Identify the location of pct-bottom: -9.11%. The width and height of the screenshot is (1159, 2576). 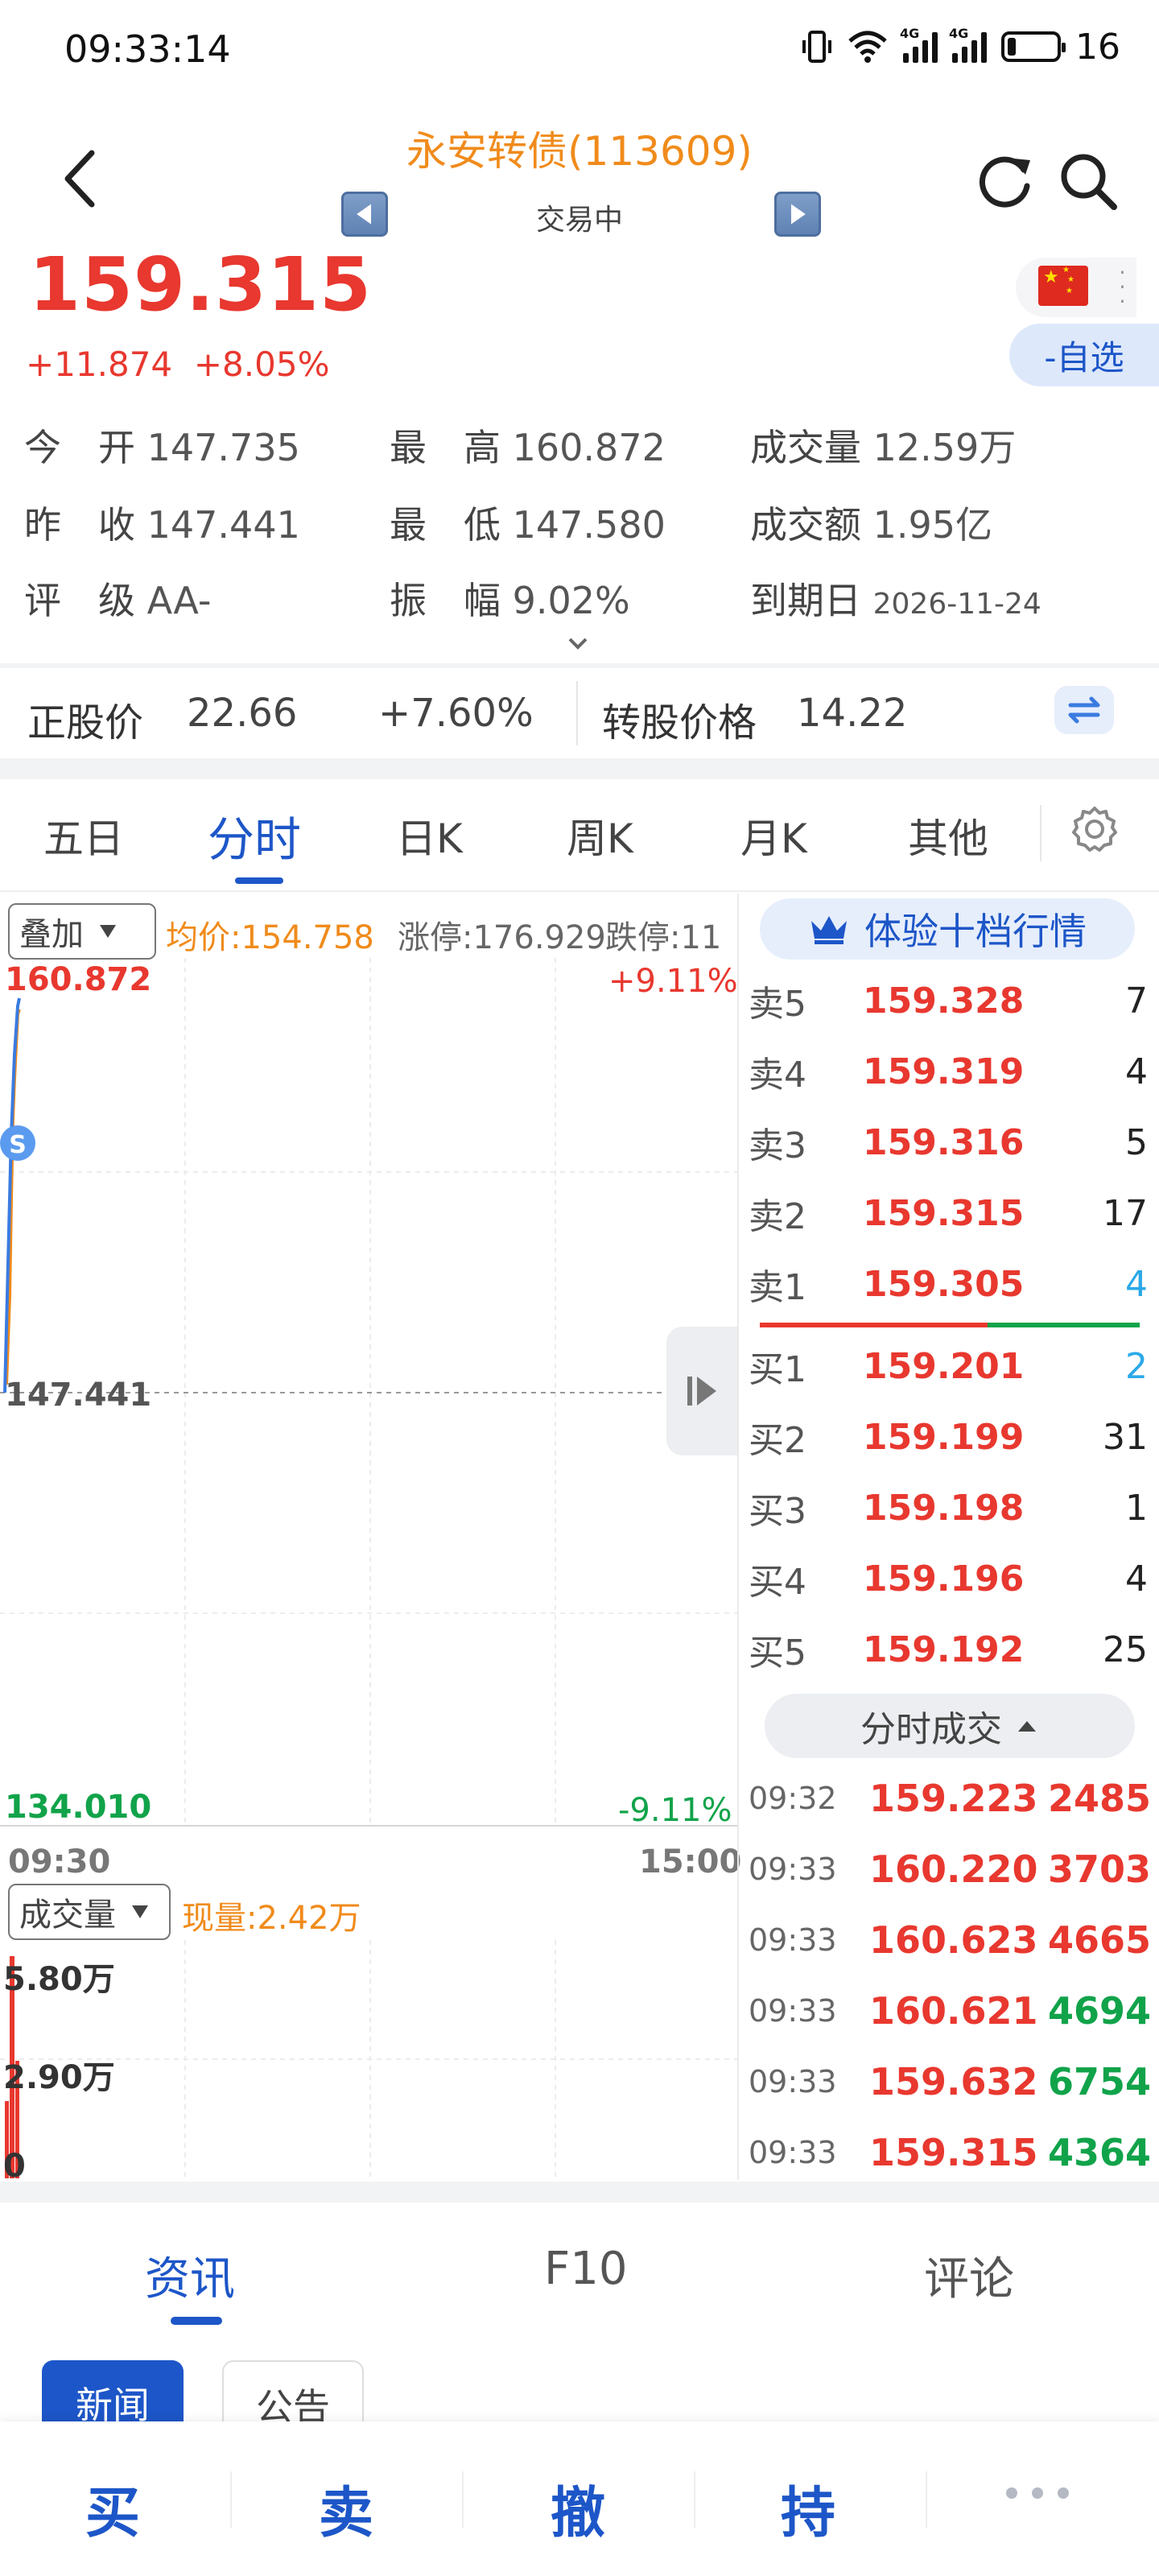
(675, 1810).